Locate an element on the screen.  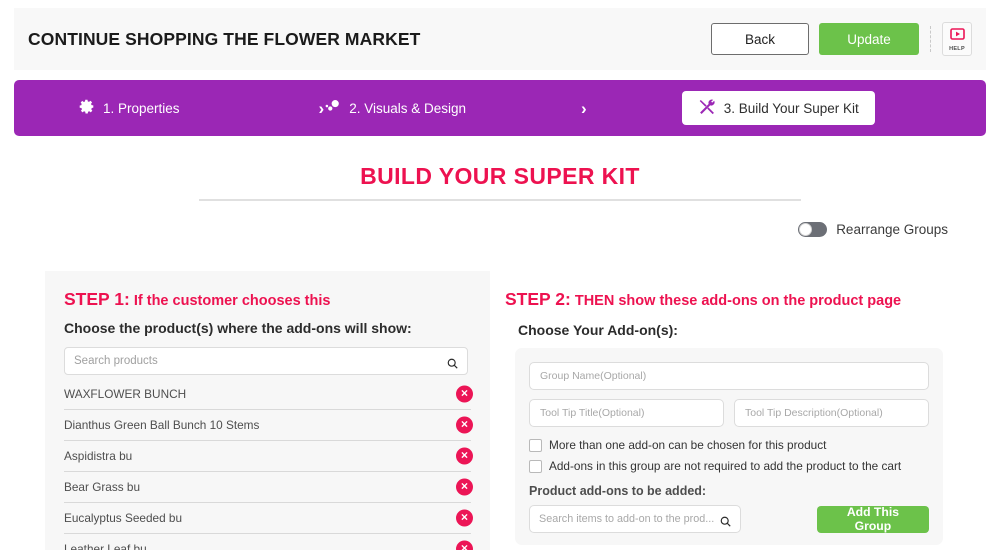
table-row: Leather Leaf bu ✕ is located at coordinates (268, 542).